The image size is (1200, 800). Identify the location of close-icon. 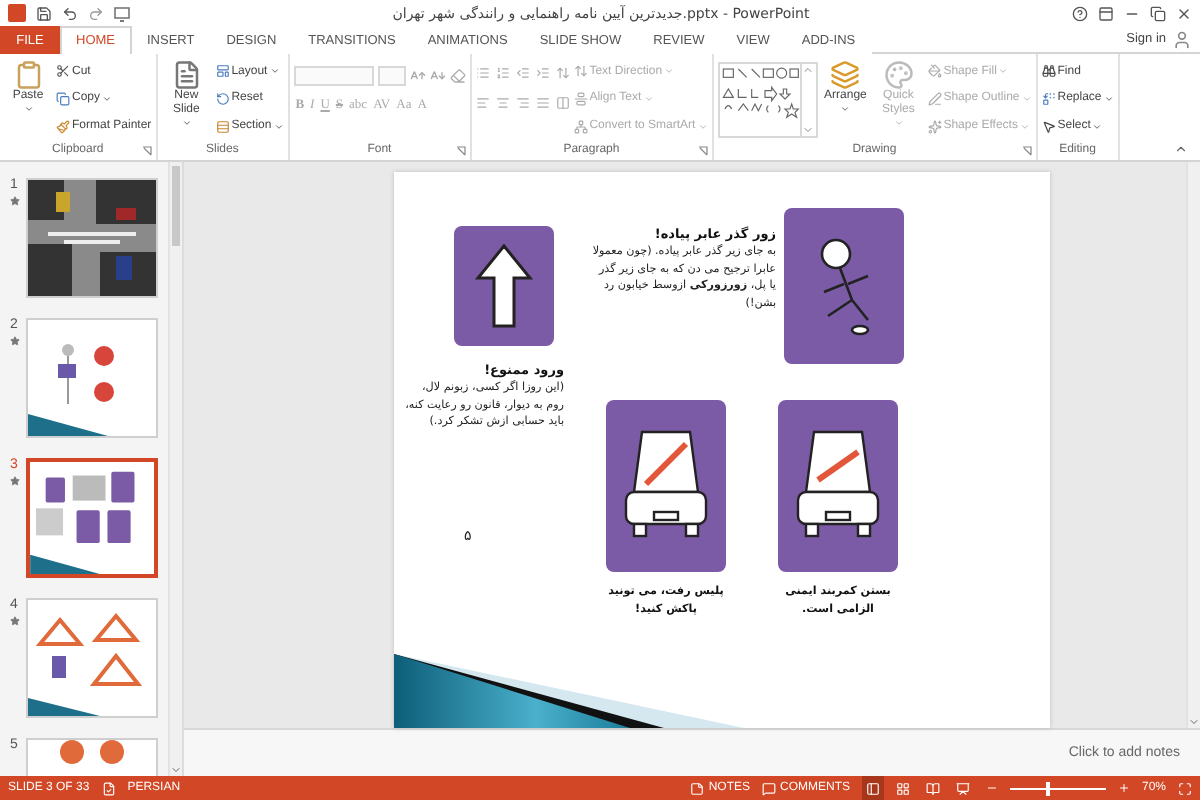
(1184, 13).